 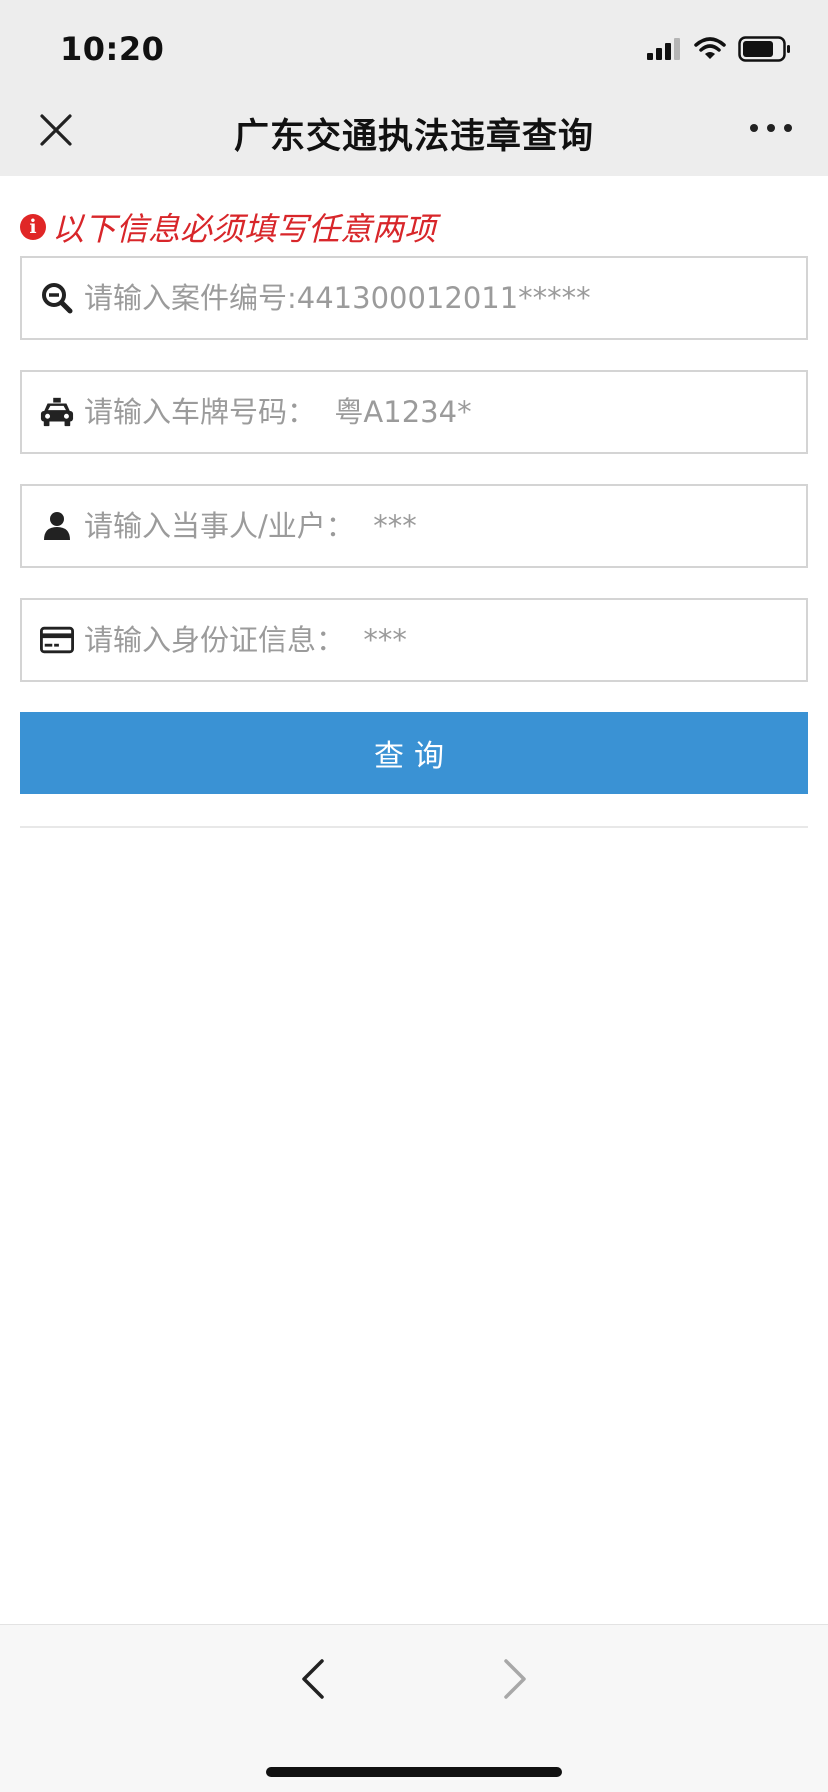 I want to click on home-indicator, so click(x=414, y=1772).